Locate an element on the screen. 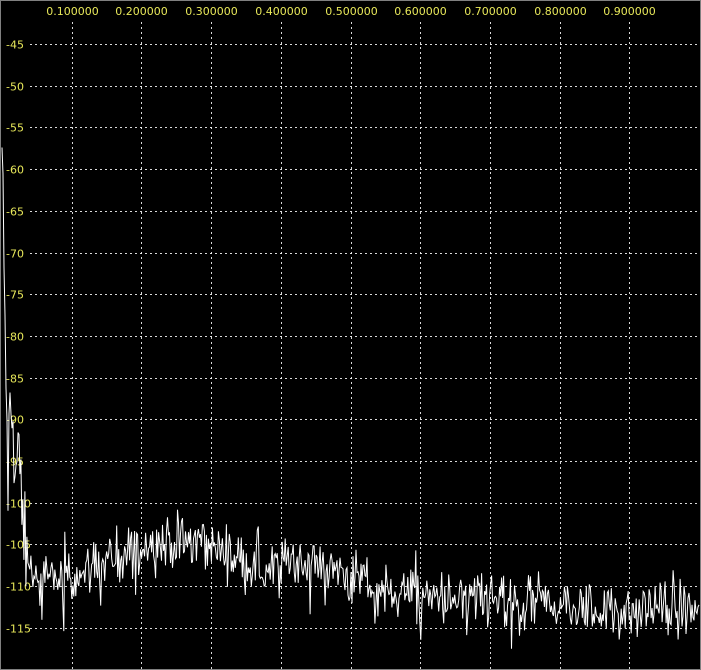  y-tick-label: -70 is located at coordinates (15, 254).